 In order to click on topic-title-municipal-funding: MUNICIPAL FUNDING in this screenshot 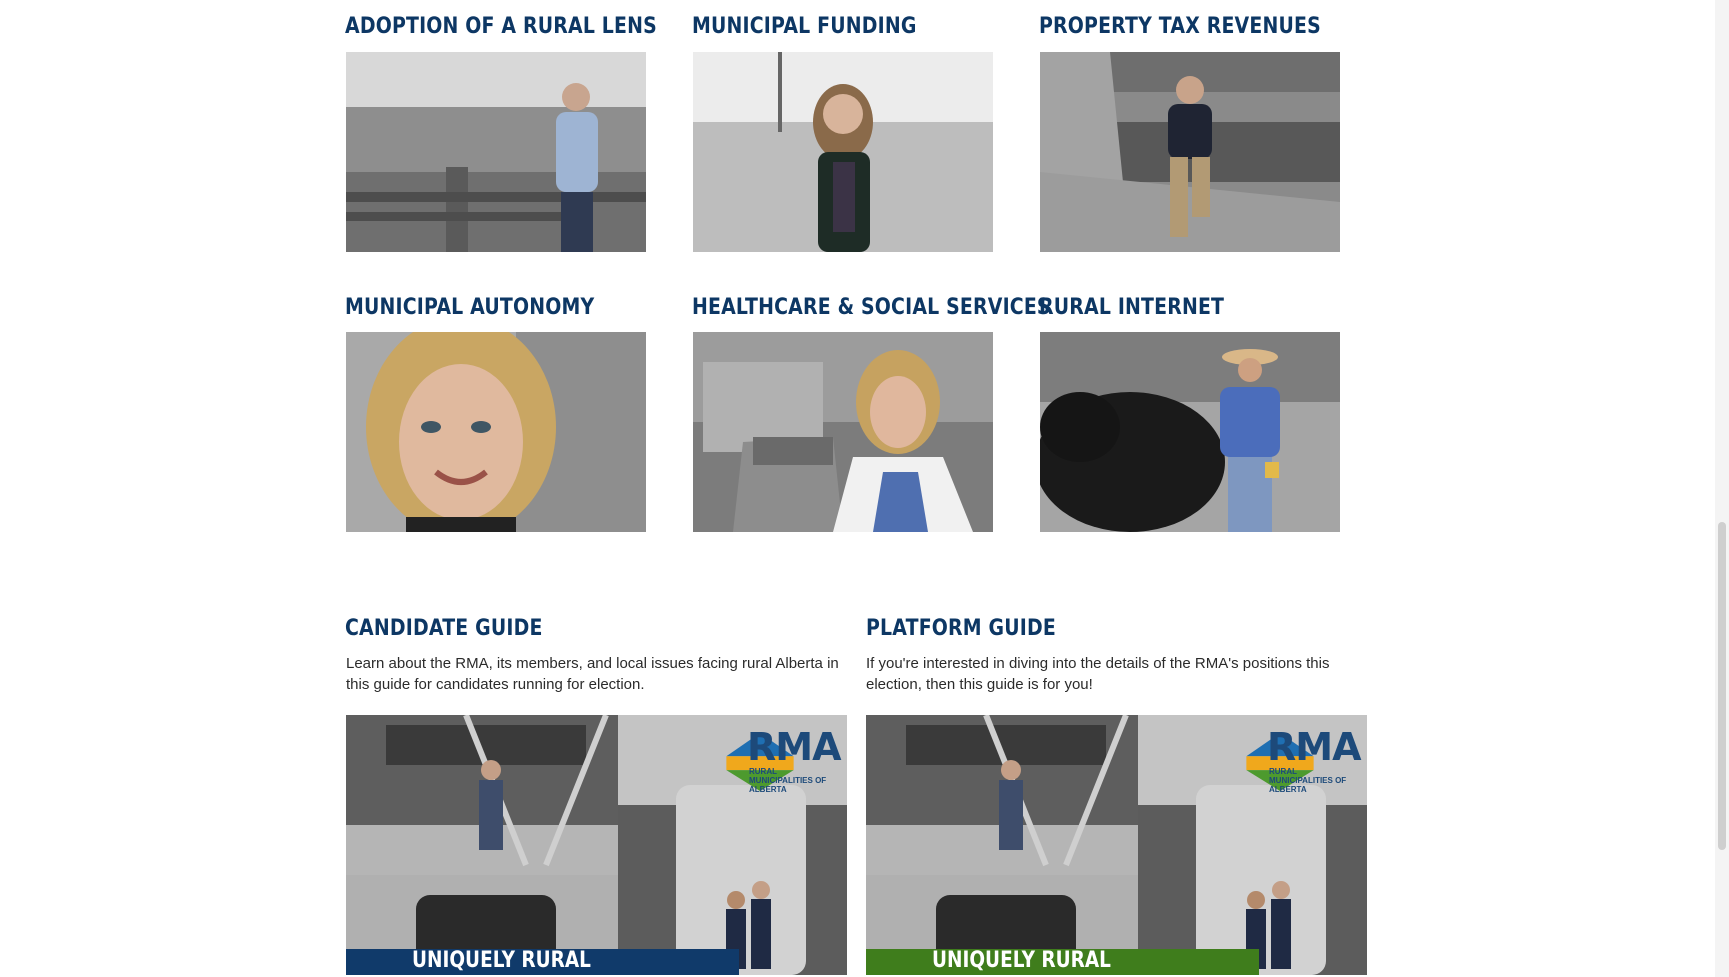, I will do `click(804, 27)`.